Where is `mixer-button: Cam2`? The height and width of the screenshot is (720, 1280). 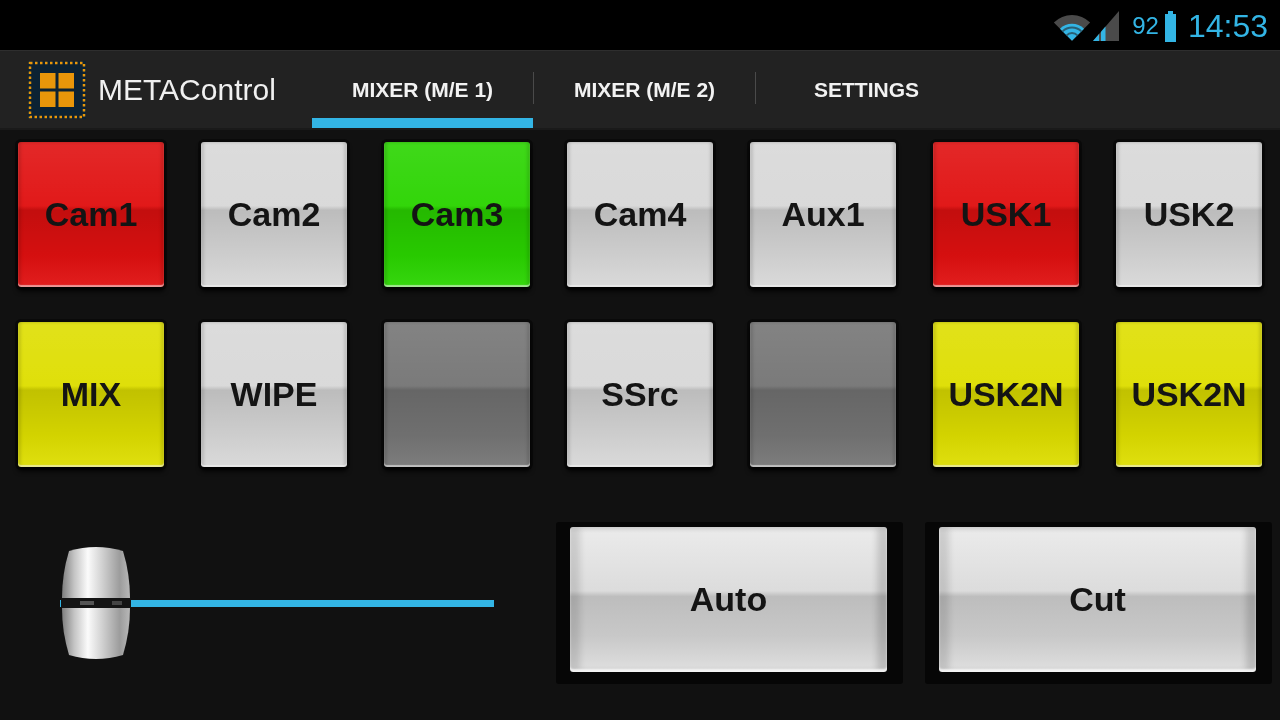 mixer-button: Cam2 is located at coordinates (274, 214).